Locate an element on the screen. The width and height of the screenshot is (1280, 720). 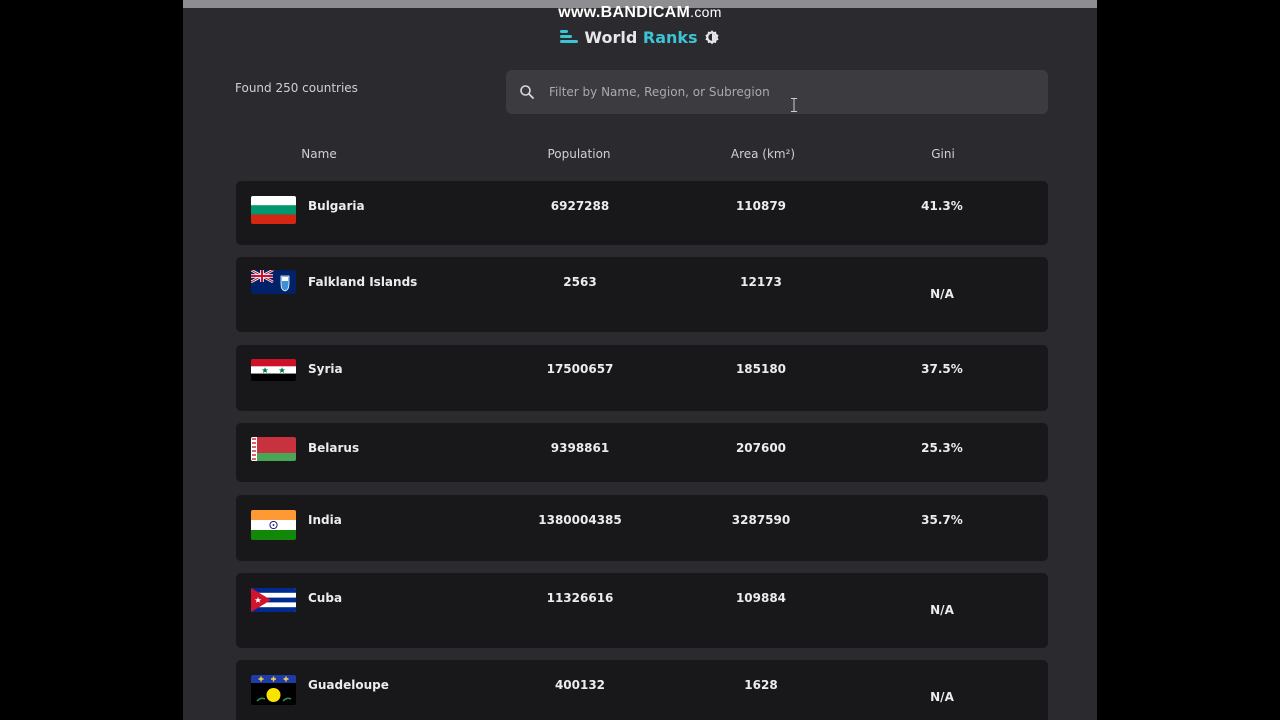
search-icon is located at coordinates (527, 92).